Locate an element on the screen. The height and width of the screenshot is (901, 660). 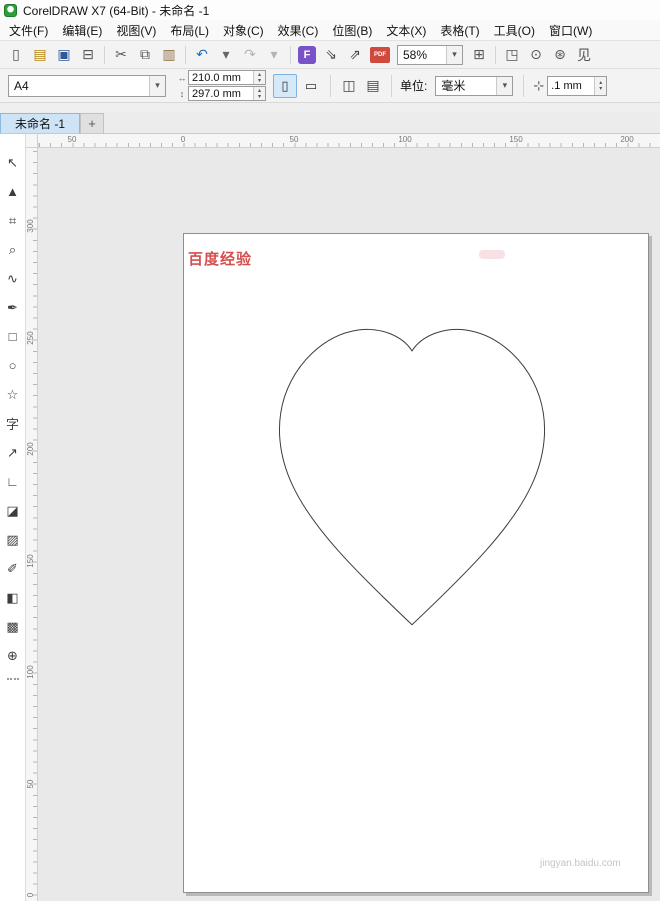
drawing-layer is located at coordinates (412, 477).